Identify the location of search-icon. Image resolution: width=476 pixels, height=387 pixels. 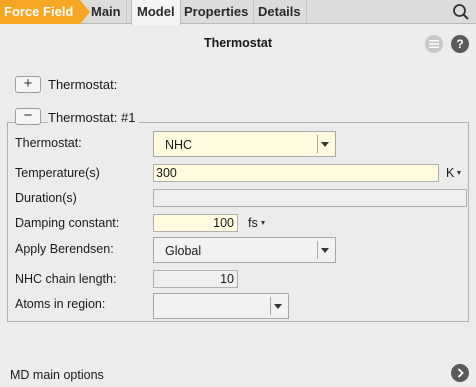
(461, 12).